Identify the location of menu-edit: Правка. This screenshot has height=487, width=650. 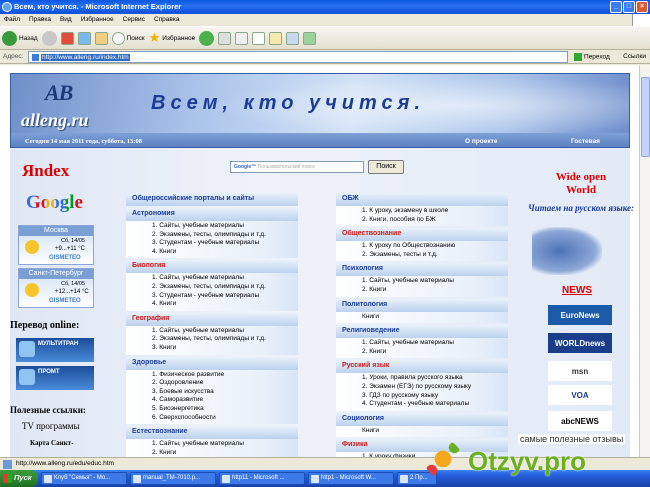
(40, 21).